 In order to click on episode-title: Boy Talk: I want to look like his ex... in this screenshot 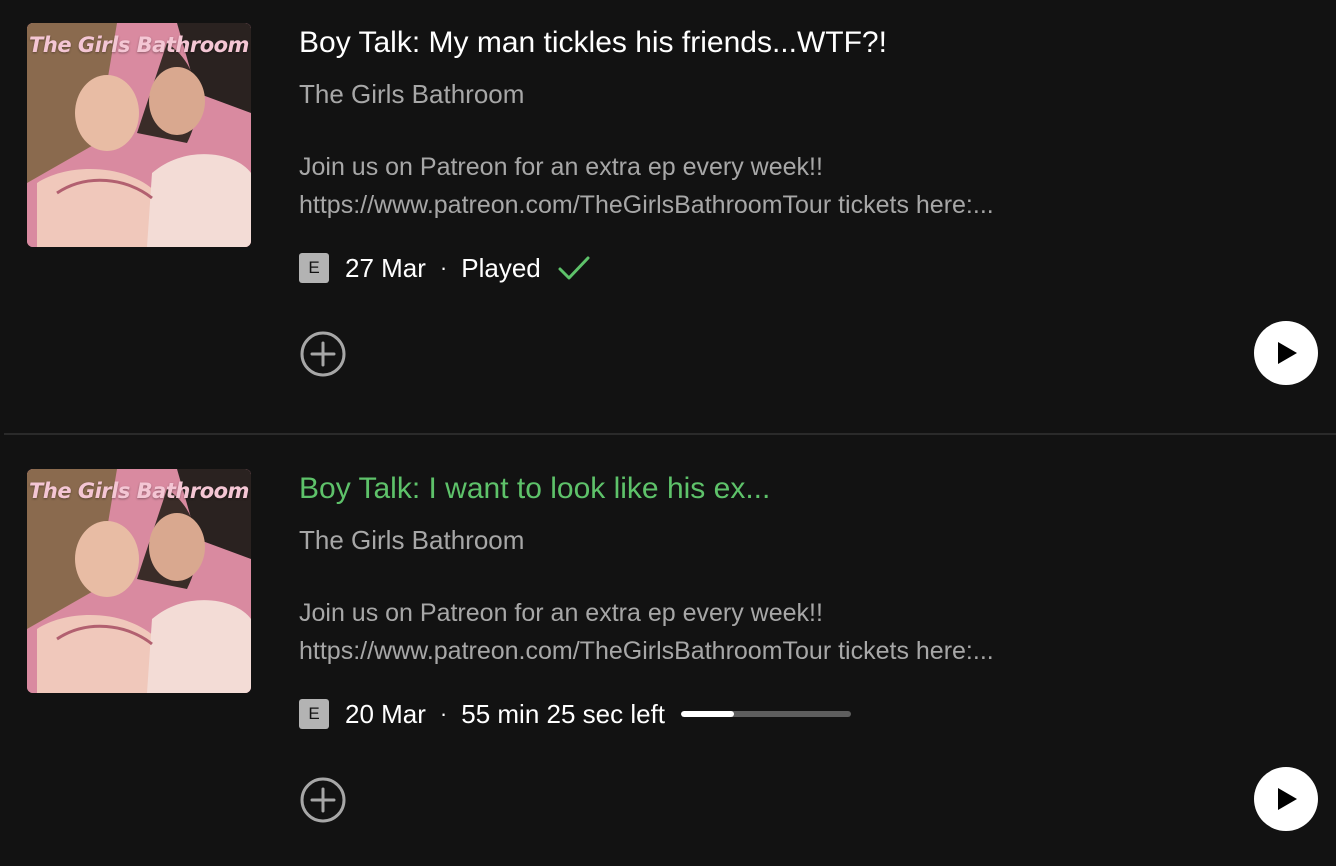, I will do `click(534, 489)`.